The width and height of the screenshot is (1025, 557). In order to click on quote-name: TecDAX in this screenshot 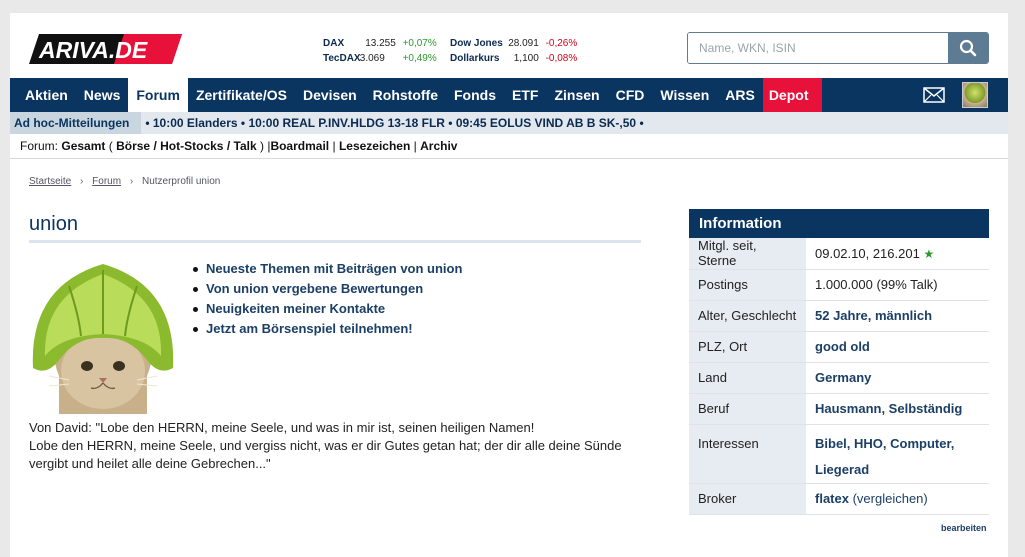, I will do `click(342, 58)`.